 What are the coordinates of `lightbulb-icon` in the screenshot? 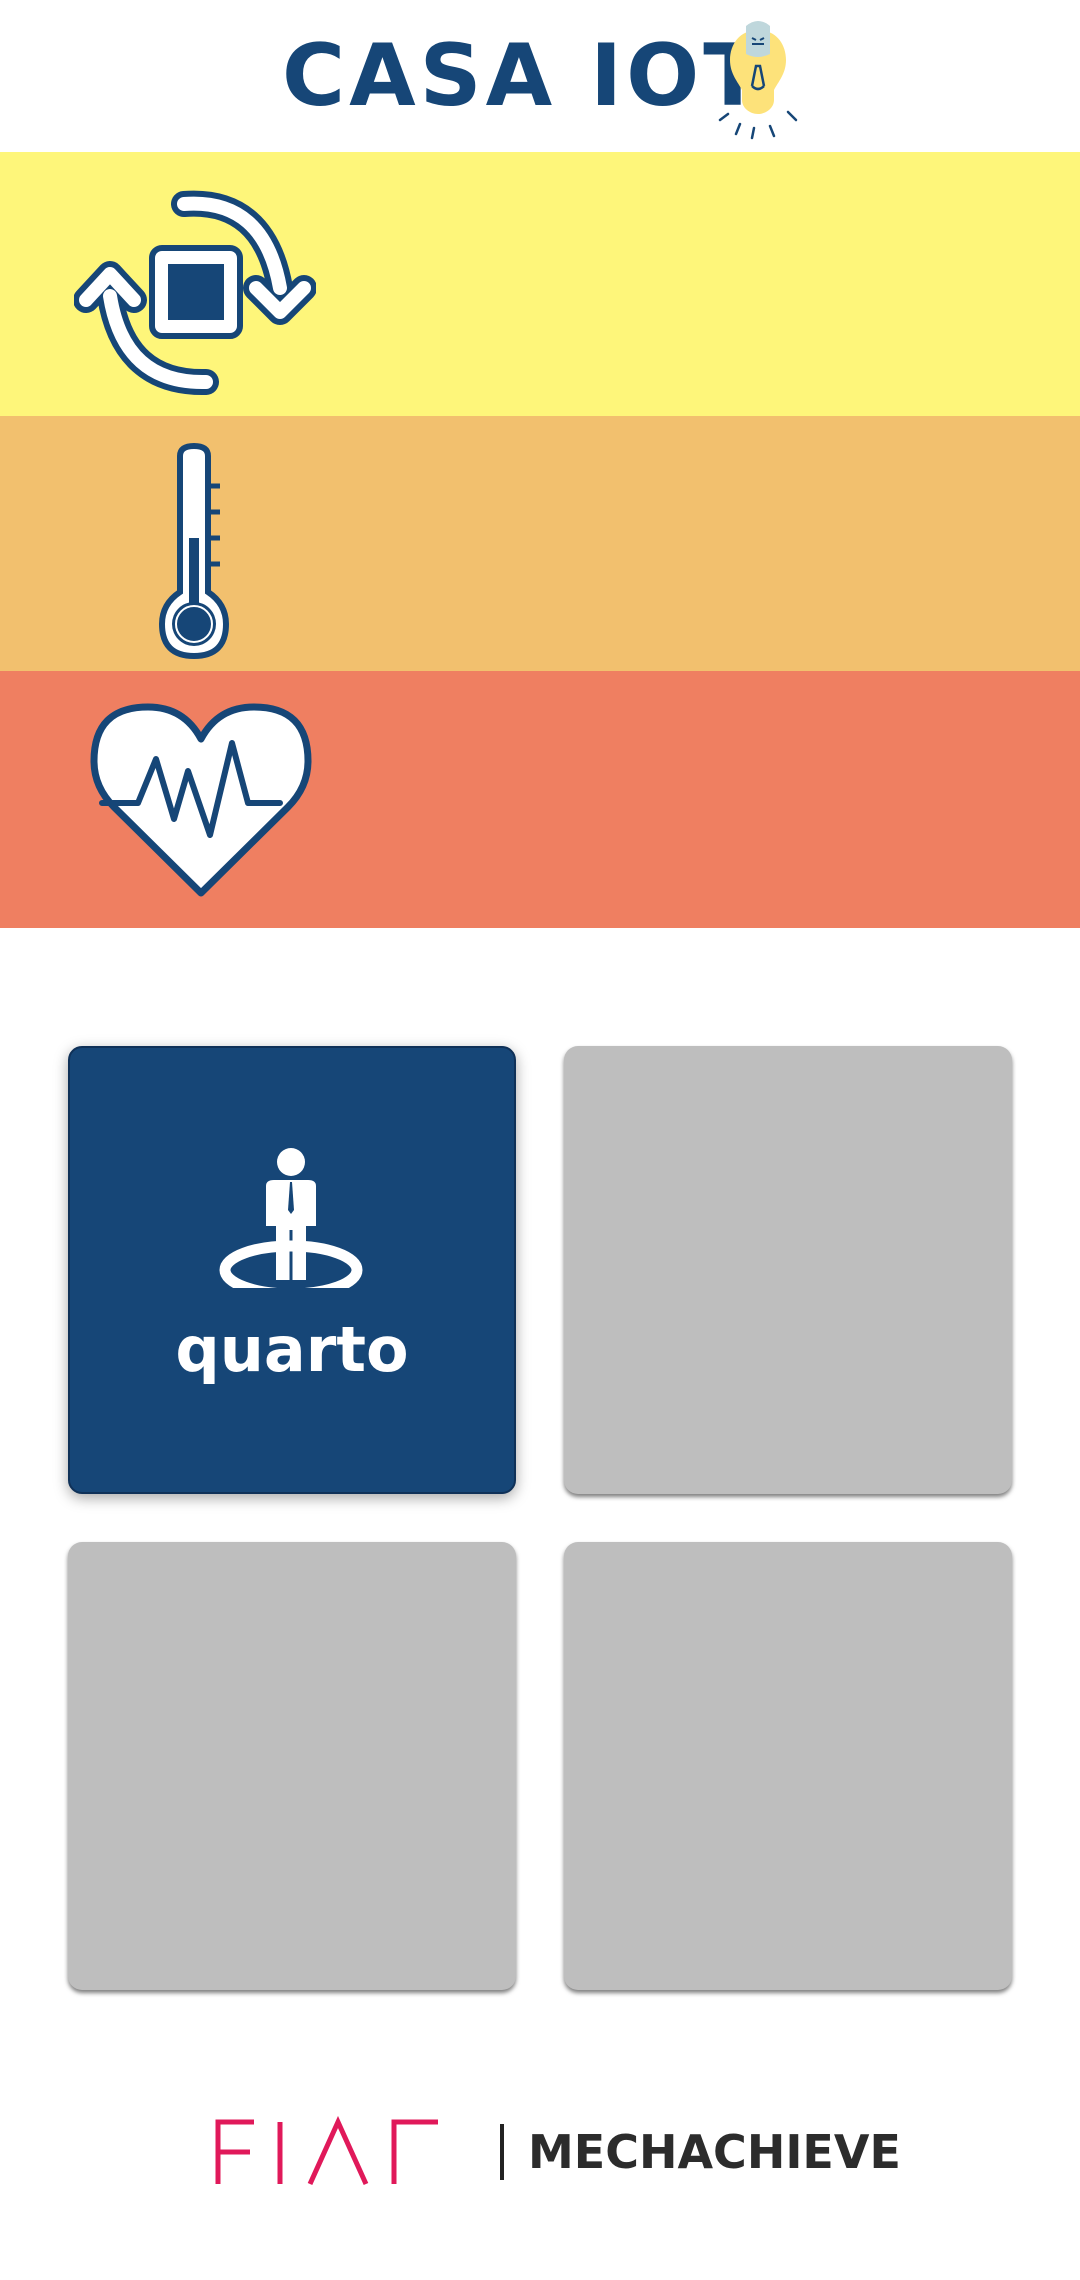 It's located at (758, 80).